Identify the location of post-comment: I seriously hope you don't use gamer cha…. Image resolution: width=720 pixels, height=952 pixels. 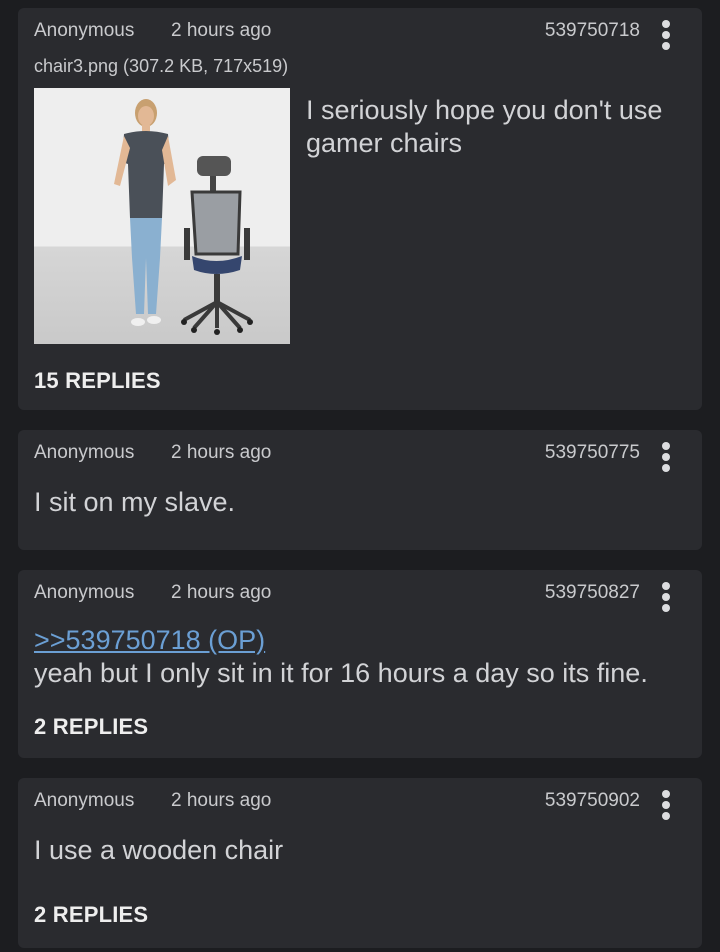
(484, 126).